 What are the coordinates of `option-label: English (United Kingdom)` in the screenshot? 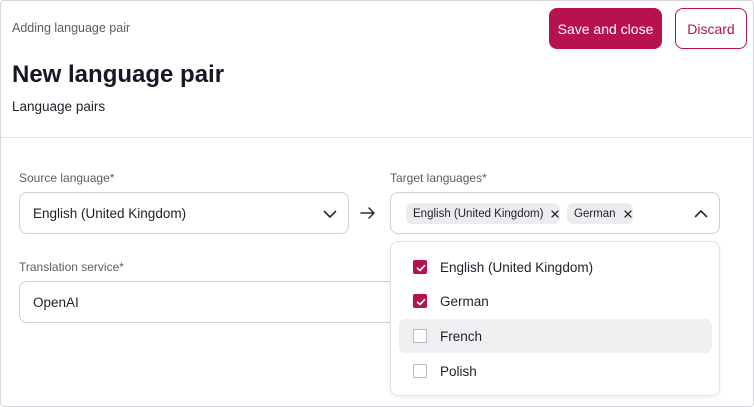 It's located at (517, 267).